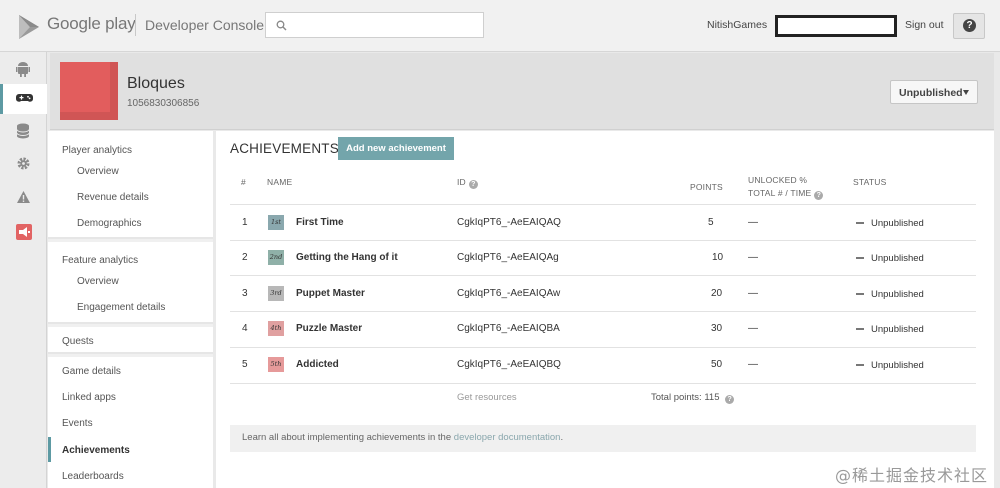 The width and height of the screenshot is (1000, 488). What do you see at coordinates (89, 91) in the screenshot?
I see `app-icon` at bounding box center [89, 91].